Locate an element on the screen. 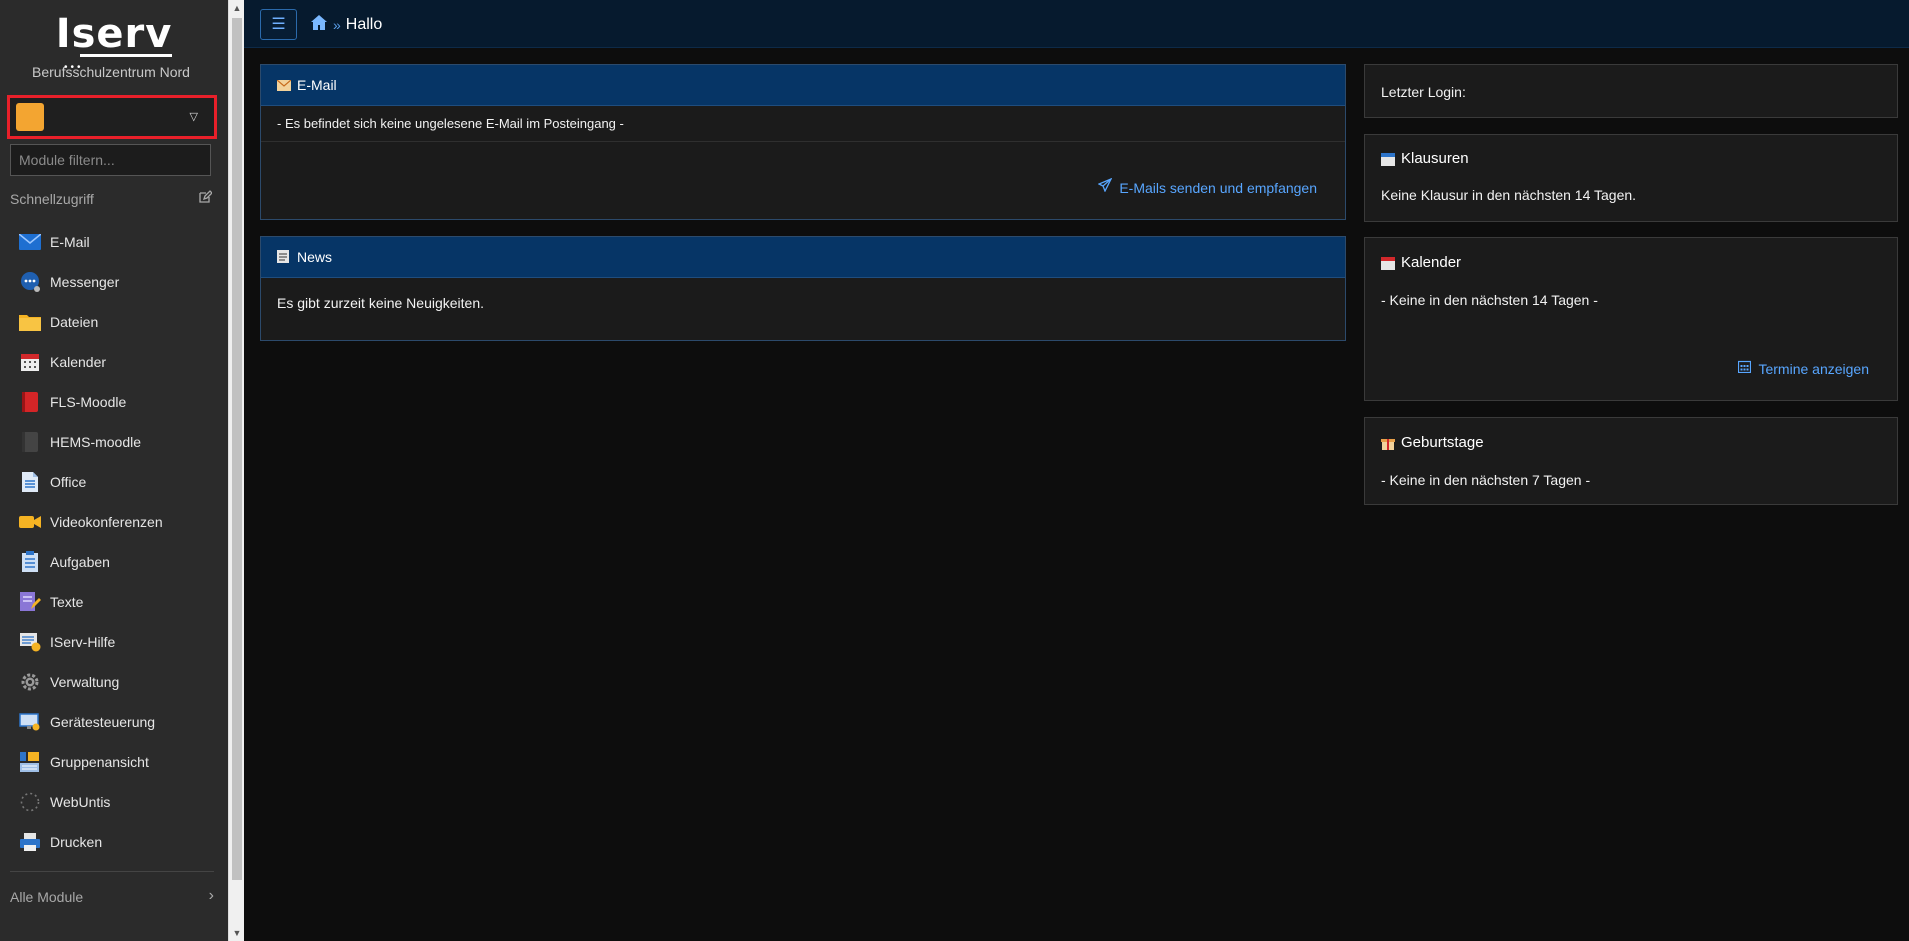 This screenshot has height=941, width=1909. sidebar-item-label: Verwaltung is located at coordinates (85, 682).